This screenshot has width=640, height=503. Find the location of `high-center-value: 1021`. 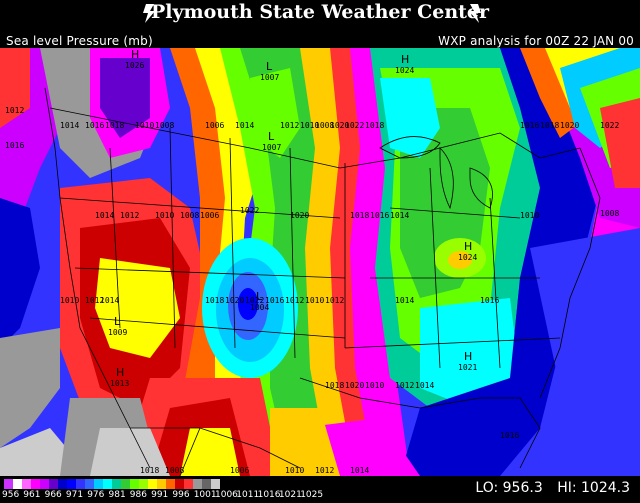

high-center-value: 1021 is located at coordinates (467, 367).